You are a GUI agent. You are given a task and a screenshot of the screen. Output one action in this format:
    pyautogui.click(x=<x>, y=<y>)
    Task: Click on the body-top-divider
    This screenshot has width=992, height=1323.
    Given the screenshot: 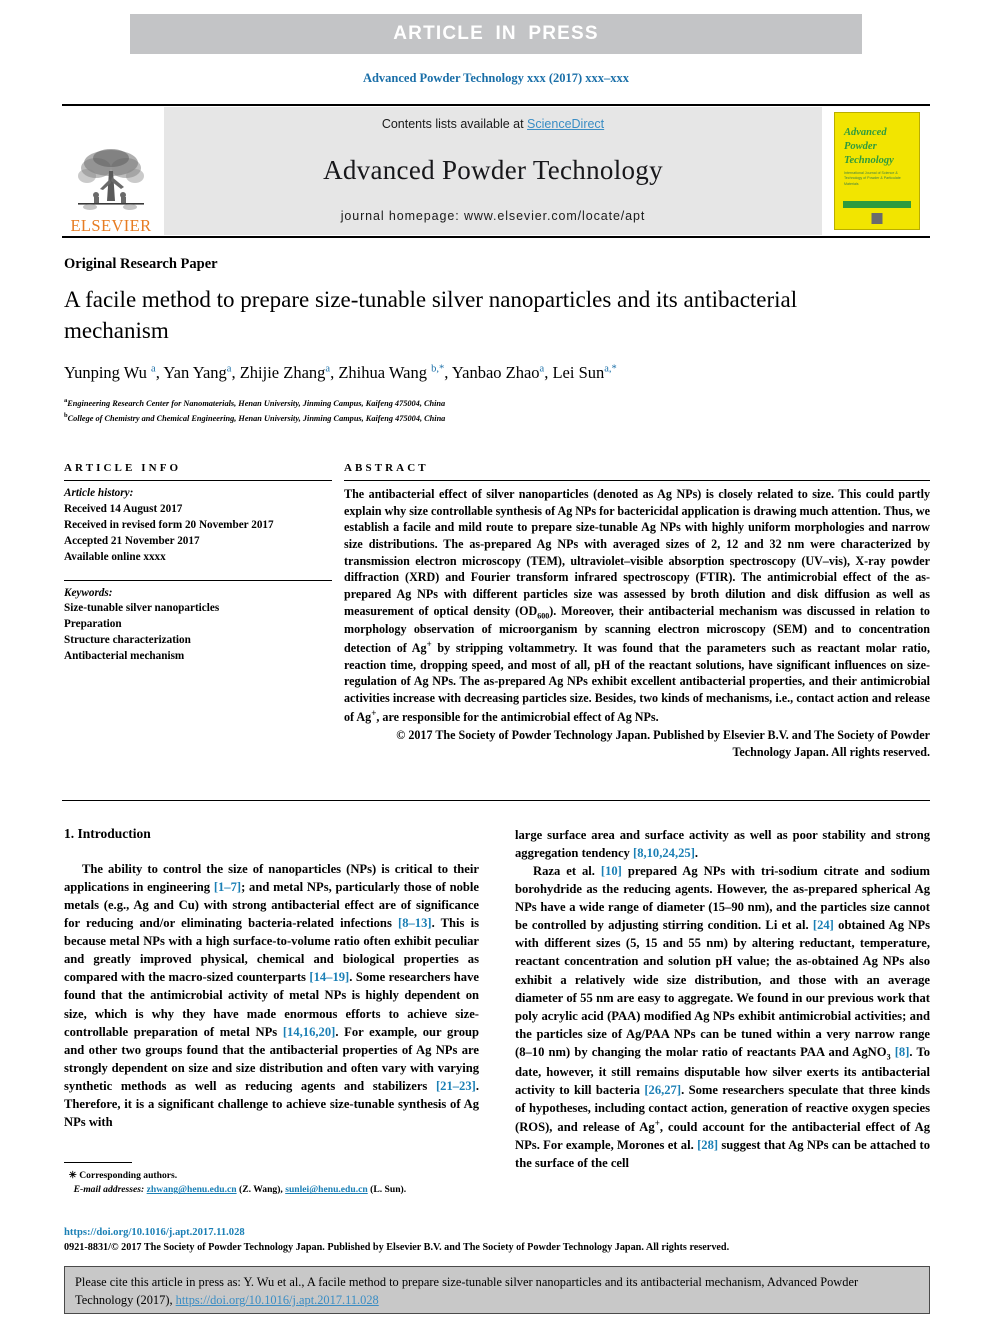 What is the action you would take?
    pyautogui.click(x=496, y=800)
    